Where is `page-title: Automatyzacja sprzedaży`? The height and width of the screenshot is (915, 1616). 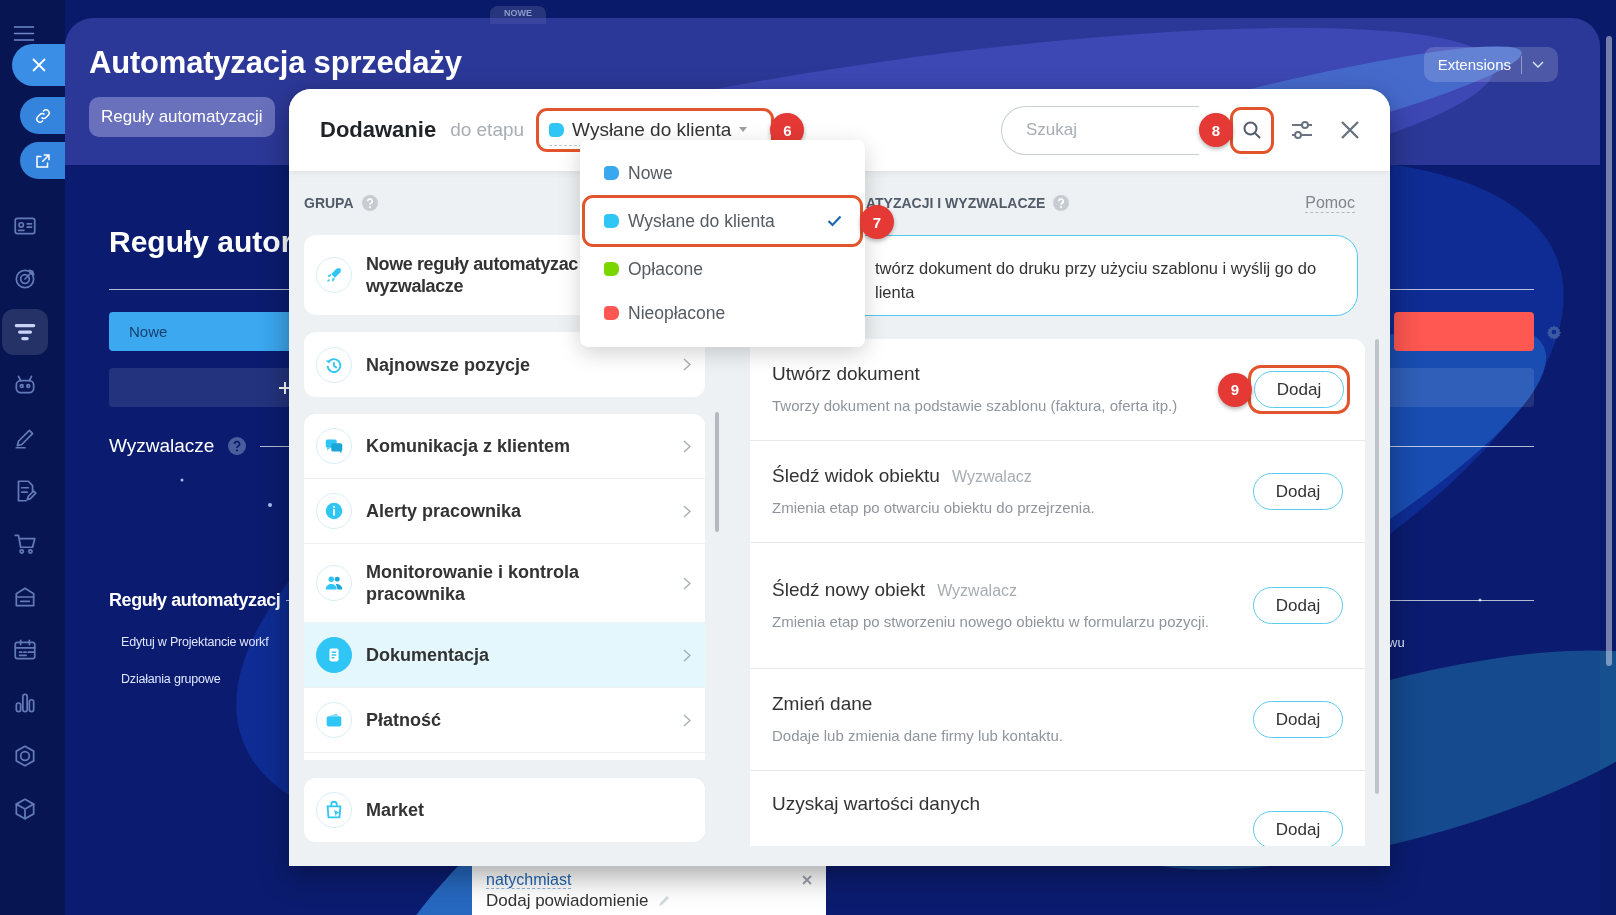
page-title: Automatyzacja sprzedaży is located at coordinates (275, 63).